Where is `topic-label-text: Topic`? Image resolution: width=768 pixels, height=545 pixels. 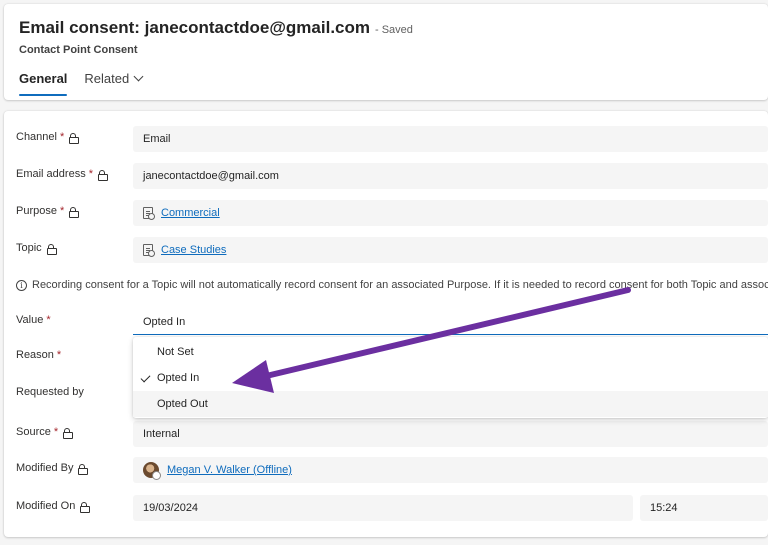
topic-label-text: Topic is located at coordinates (29, 248).